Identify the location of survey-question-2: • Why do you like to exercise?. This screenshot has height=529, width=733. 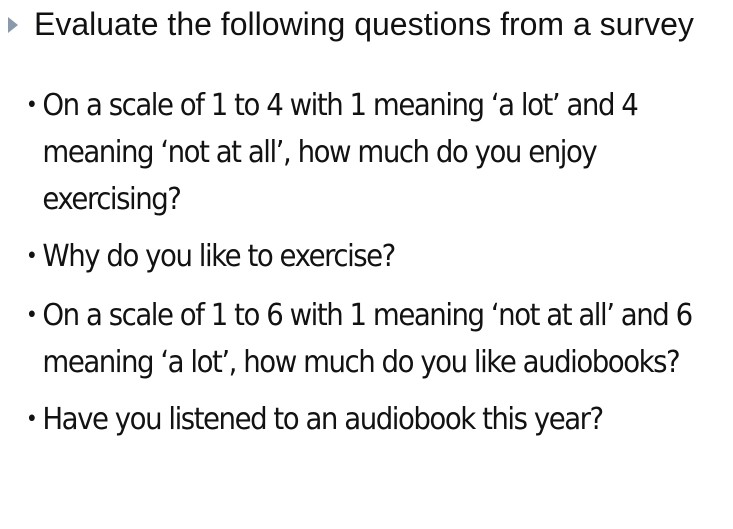
(373, 256).